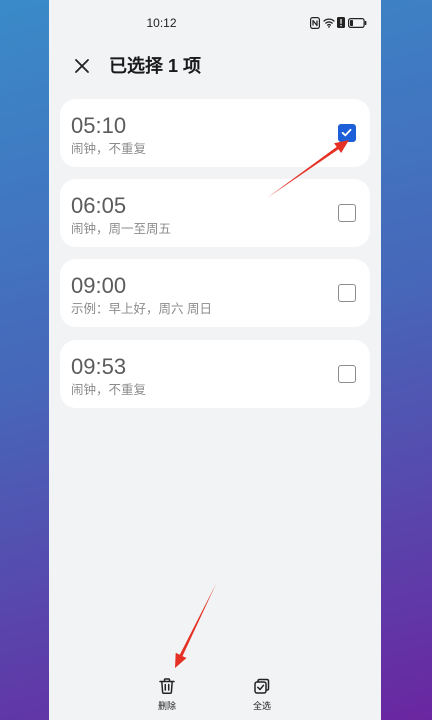 This screenshot has width=432, height=720. I want to click on close-icon, so click(82, 66).